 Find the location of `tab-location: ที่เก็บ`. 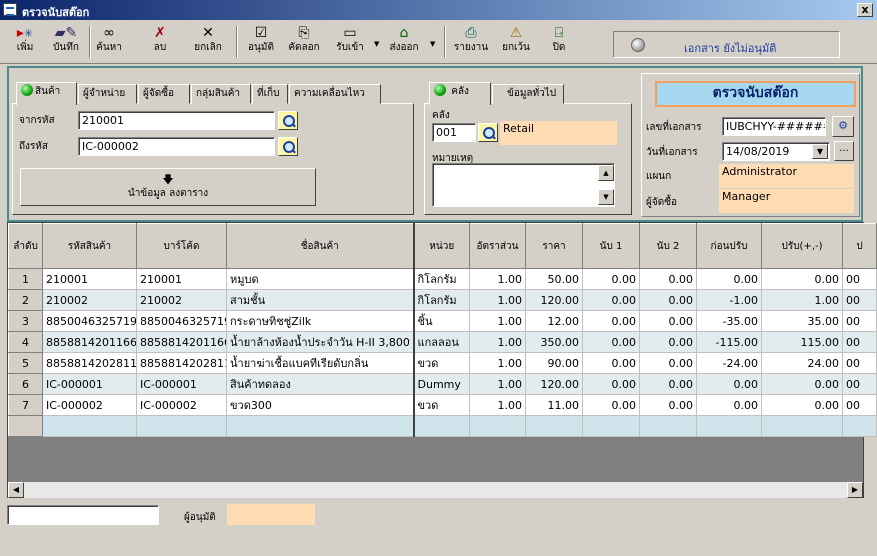

tab-location: ที่เก็บ is located at coordinates (270, 94).